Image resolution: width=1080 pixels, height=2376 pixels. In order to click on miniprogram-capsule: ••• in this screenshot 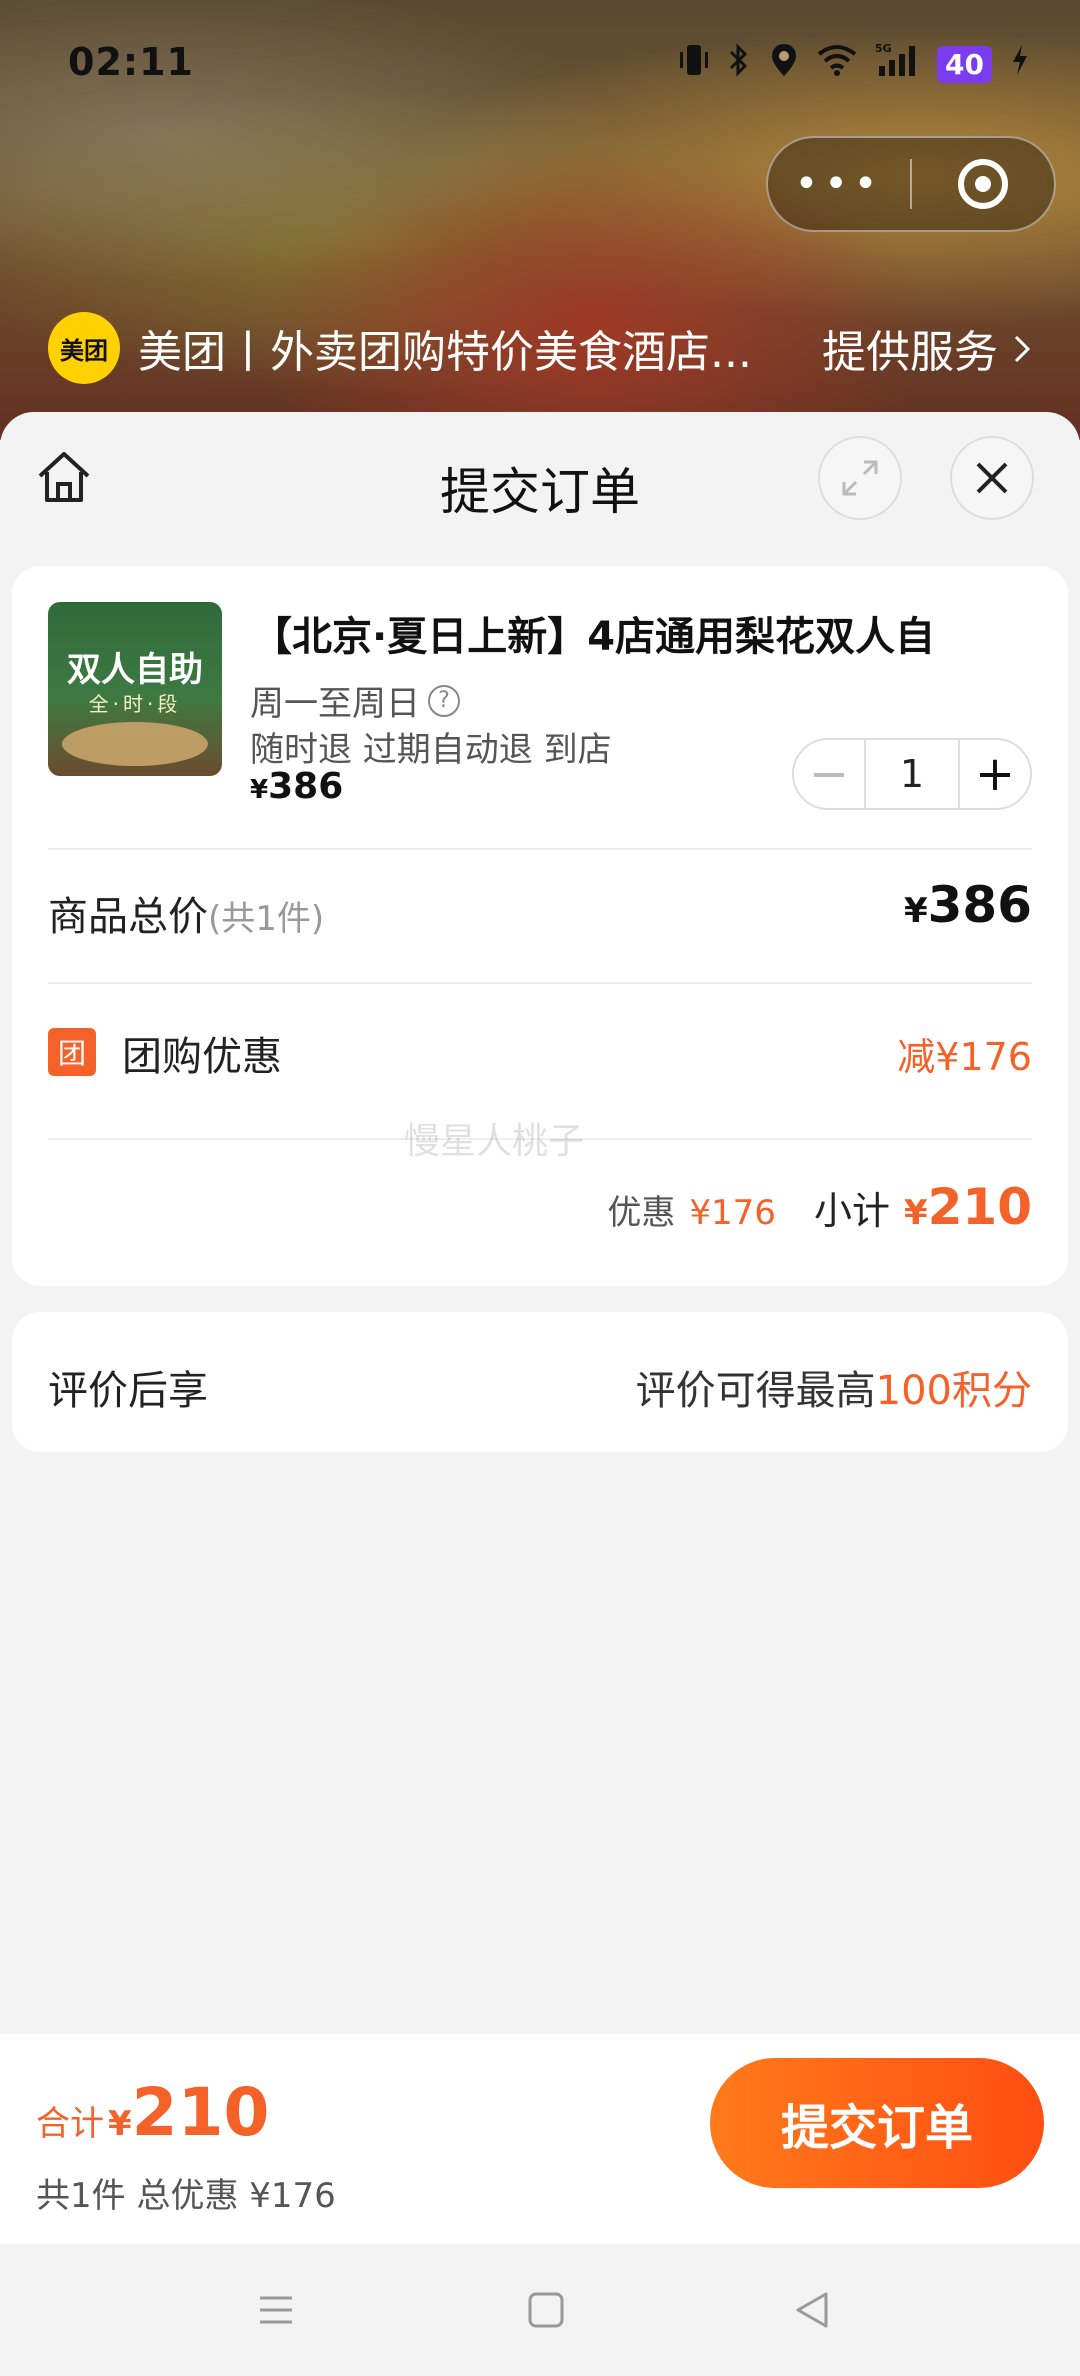, I will do `click(911, 184)`.